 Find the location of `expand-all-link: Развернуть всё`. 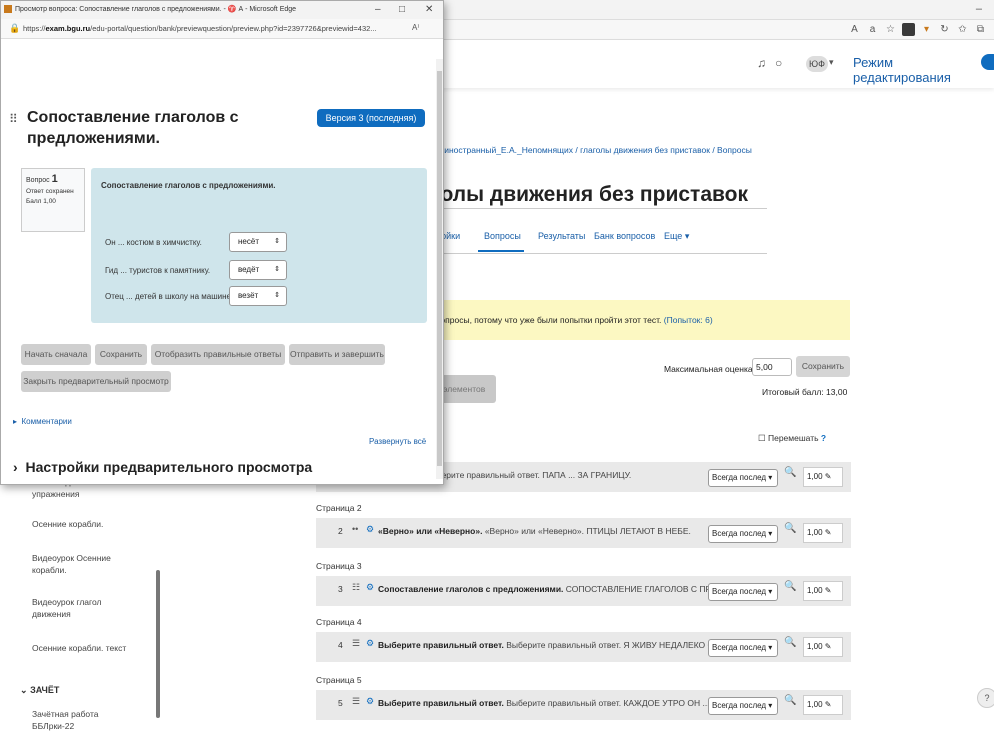

expand-all-link: Развернуть всё is located at coordinates (397, 441).